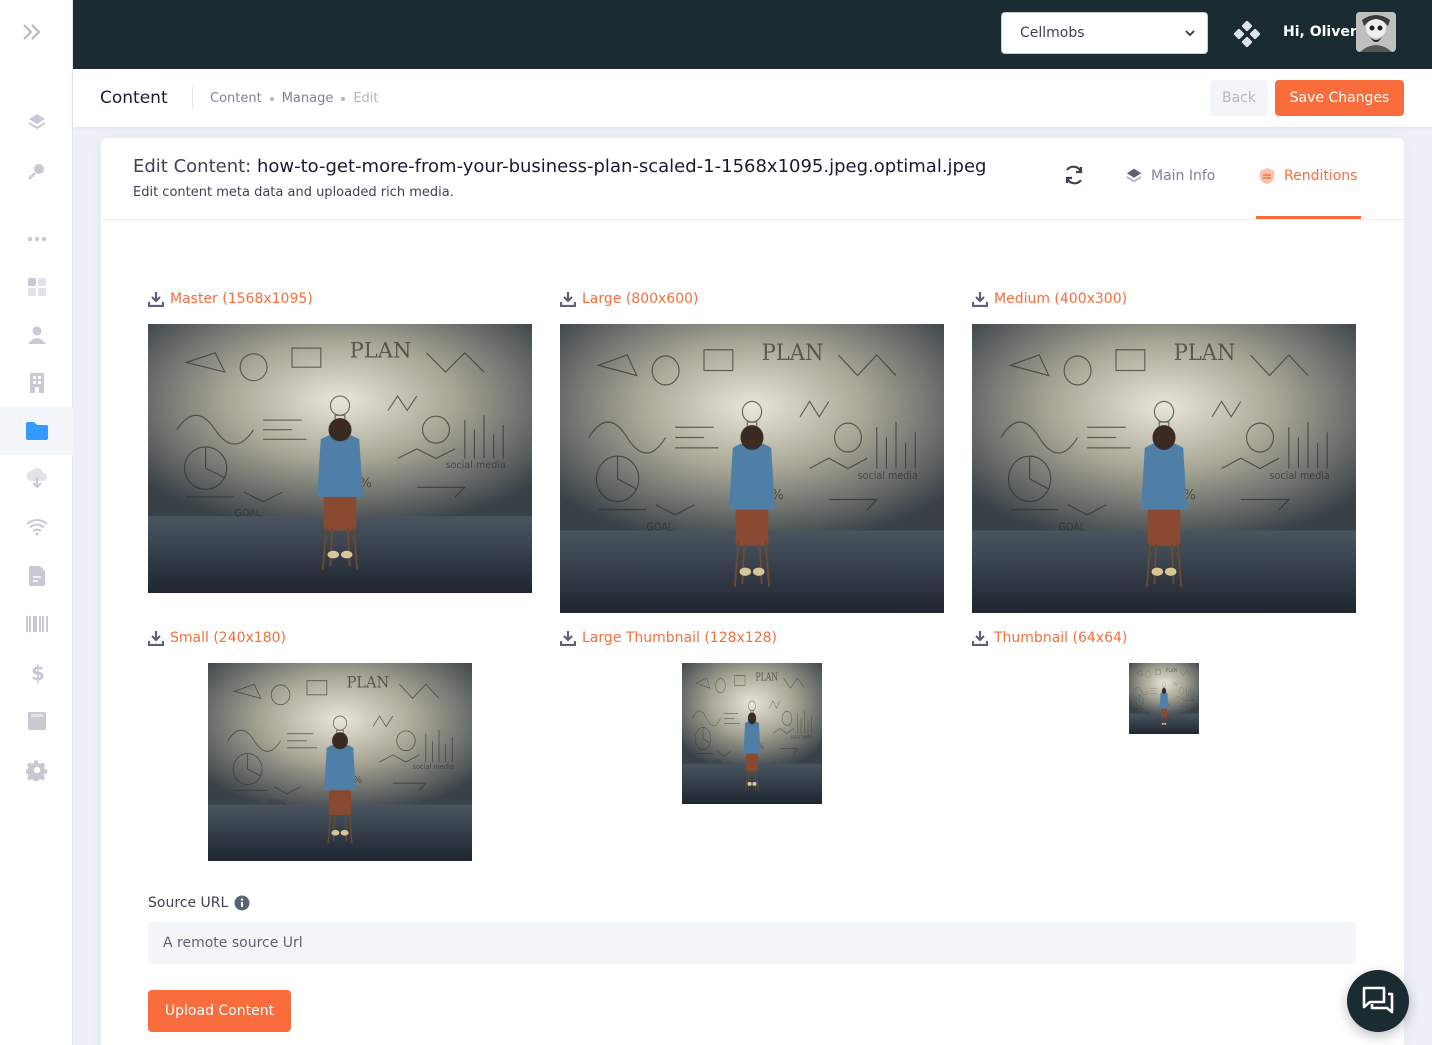  I want to click on upload-content-button: Upload Content, so click(219, 1011).